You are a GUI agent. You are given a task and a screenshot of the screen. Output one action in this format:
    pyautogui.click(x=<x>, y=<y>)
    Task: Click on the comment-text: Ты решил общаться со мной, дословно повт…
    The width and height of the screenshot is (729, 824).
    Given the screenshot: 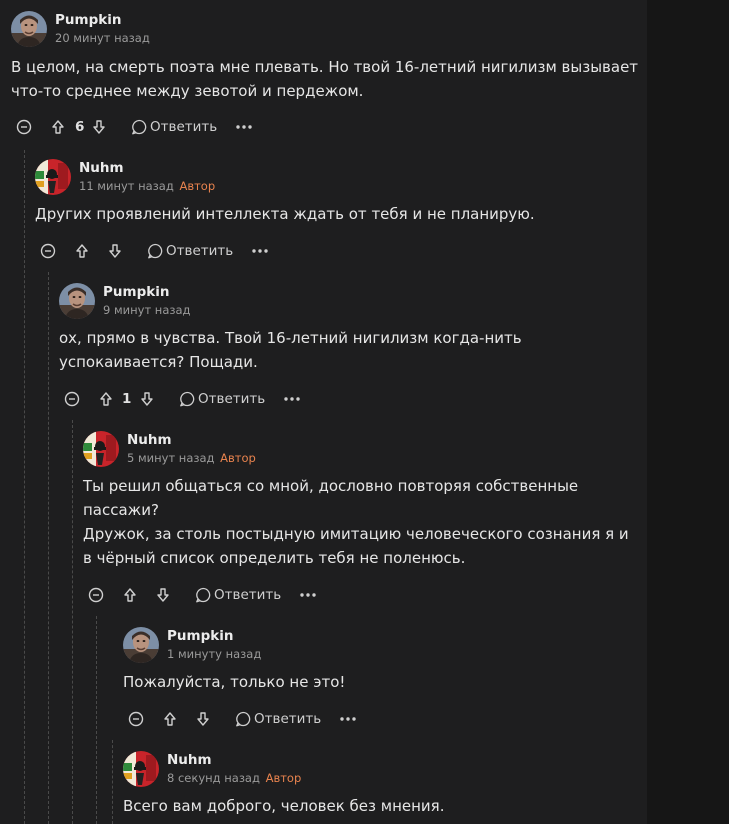 What is the action you would take?
    pyautogui.click(x=356, y=522)
    